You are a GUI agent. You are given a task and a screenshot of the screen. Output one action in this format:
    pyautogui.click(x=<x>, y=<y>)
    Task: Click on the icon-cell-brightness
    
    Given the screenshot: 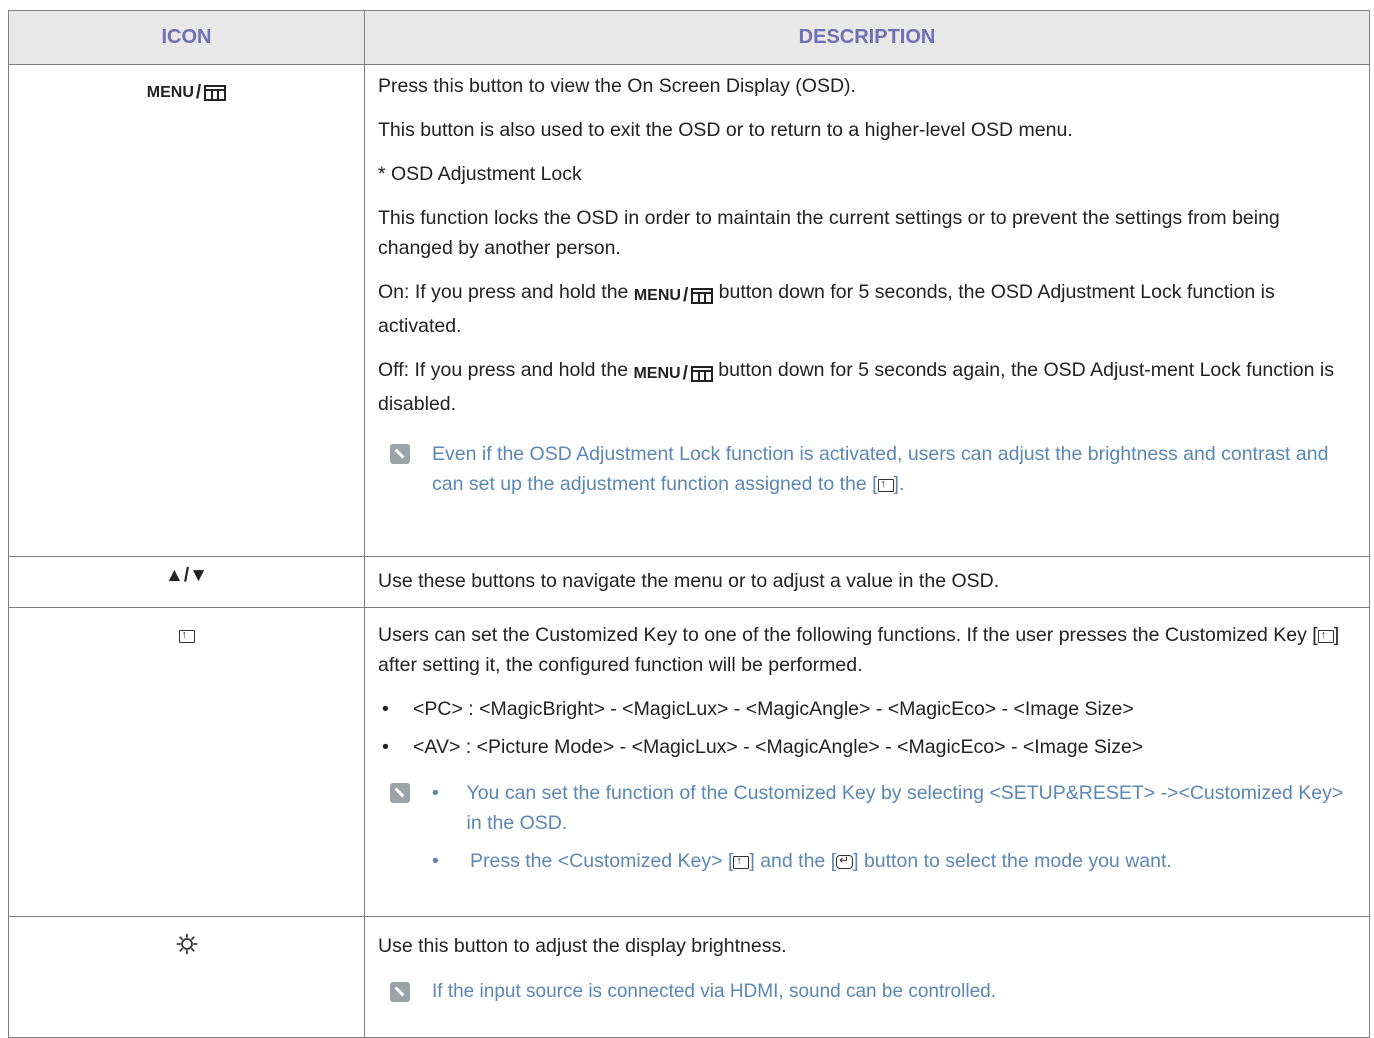 What is the action you would take?
    pyautogui.click(x=186, y=977)
    